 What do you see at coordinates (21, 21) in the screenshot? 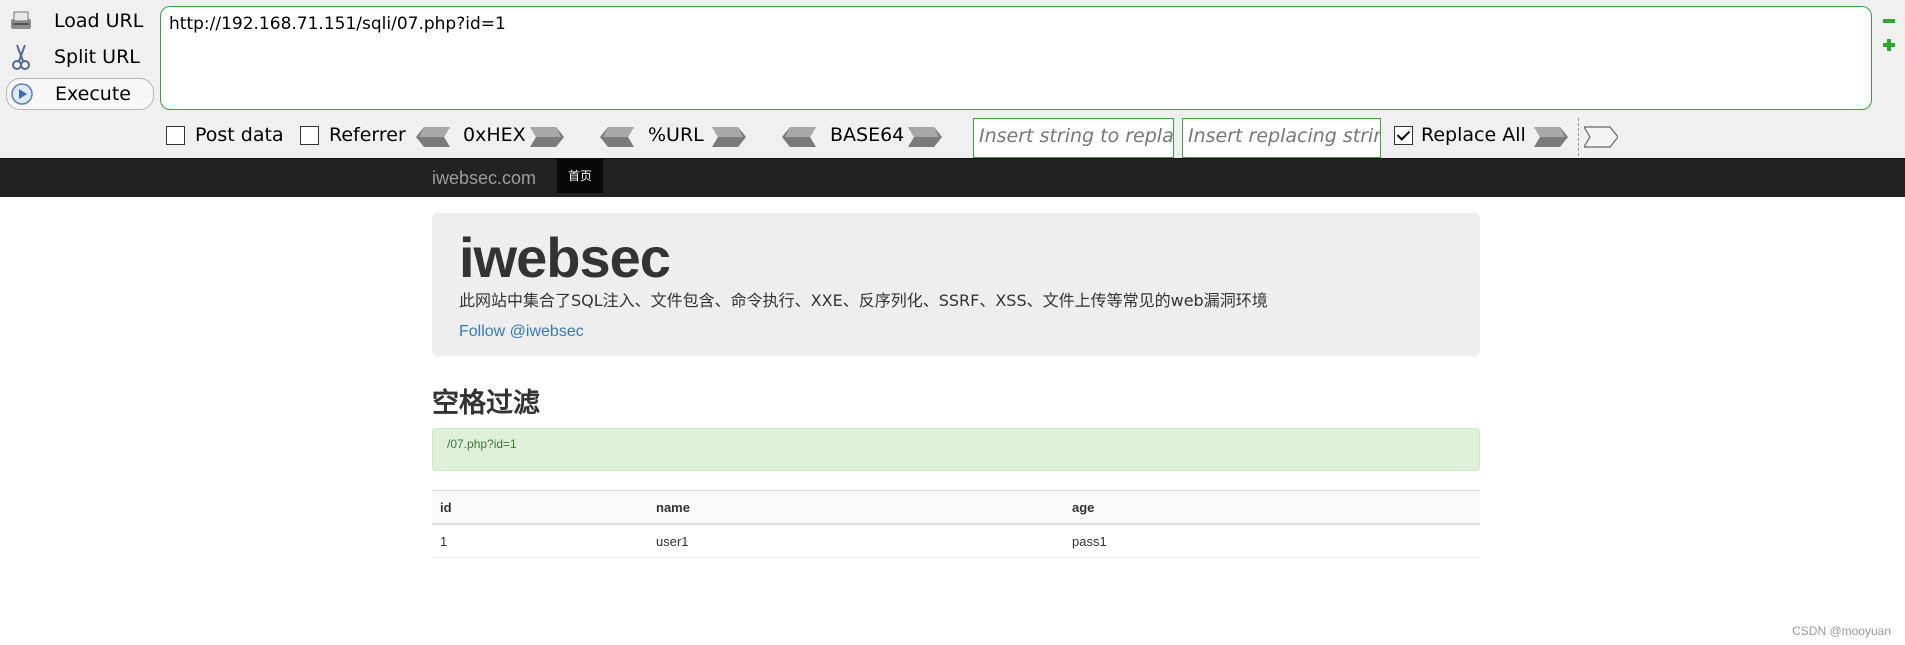
I see `load-url-icon` at bounding box center [21, 21].